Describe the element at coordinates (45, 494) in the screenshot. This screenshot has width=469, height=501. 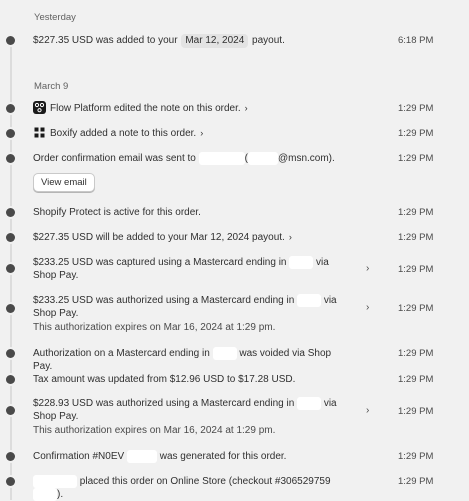
I see `redacted-checkout-digits` at that location.